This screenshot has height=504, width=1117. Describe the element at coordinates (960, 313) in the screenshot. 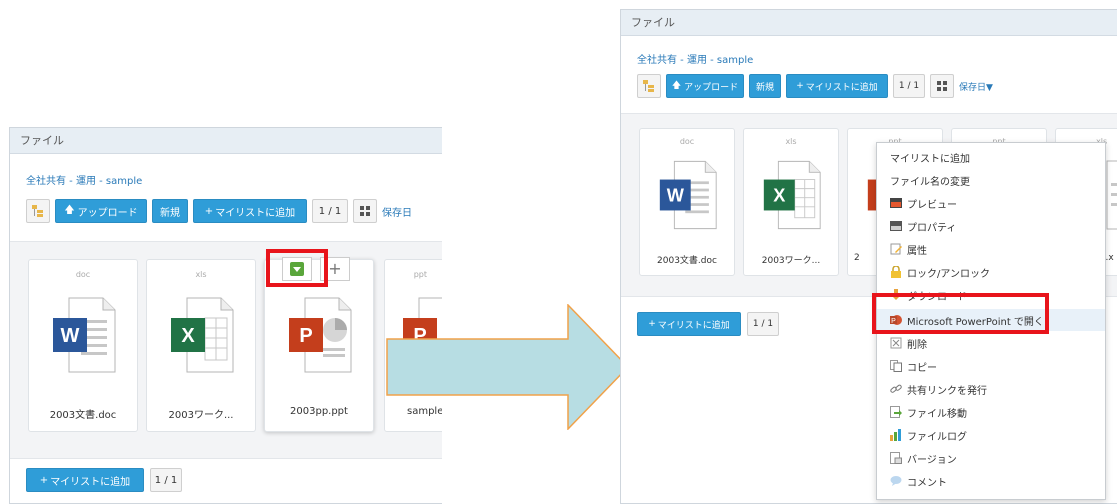

I see `highlight-box-open-in-powerpoint` at that location.